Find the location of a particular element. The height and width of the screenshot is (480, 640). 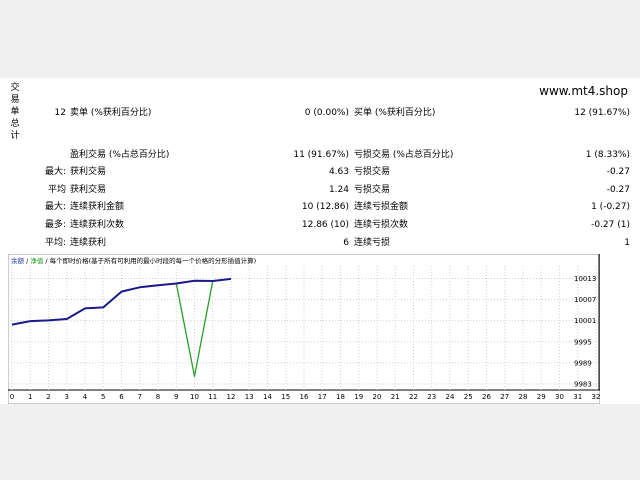

max-consecutive-wins-value: 12.86 (10) is located at coordinates (325, 225).